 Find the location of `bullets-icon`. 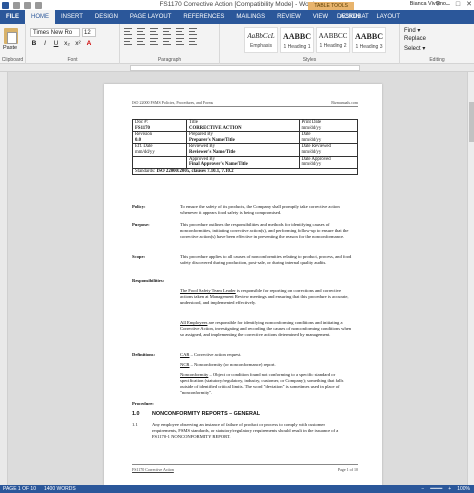

bullets-icon is located at coordinates (128, 31).